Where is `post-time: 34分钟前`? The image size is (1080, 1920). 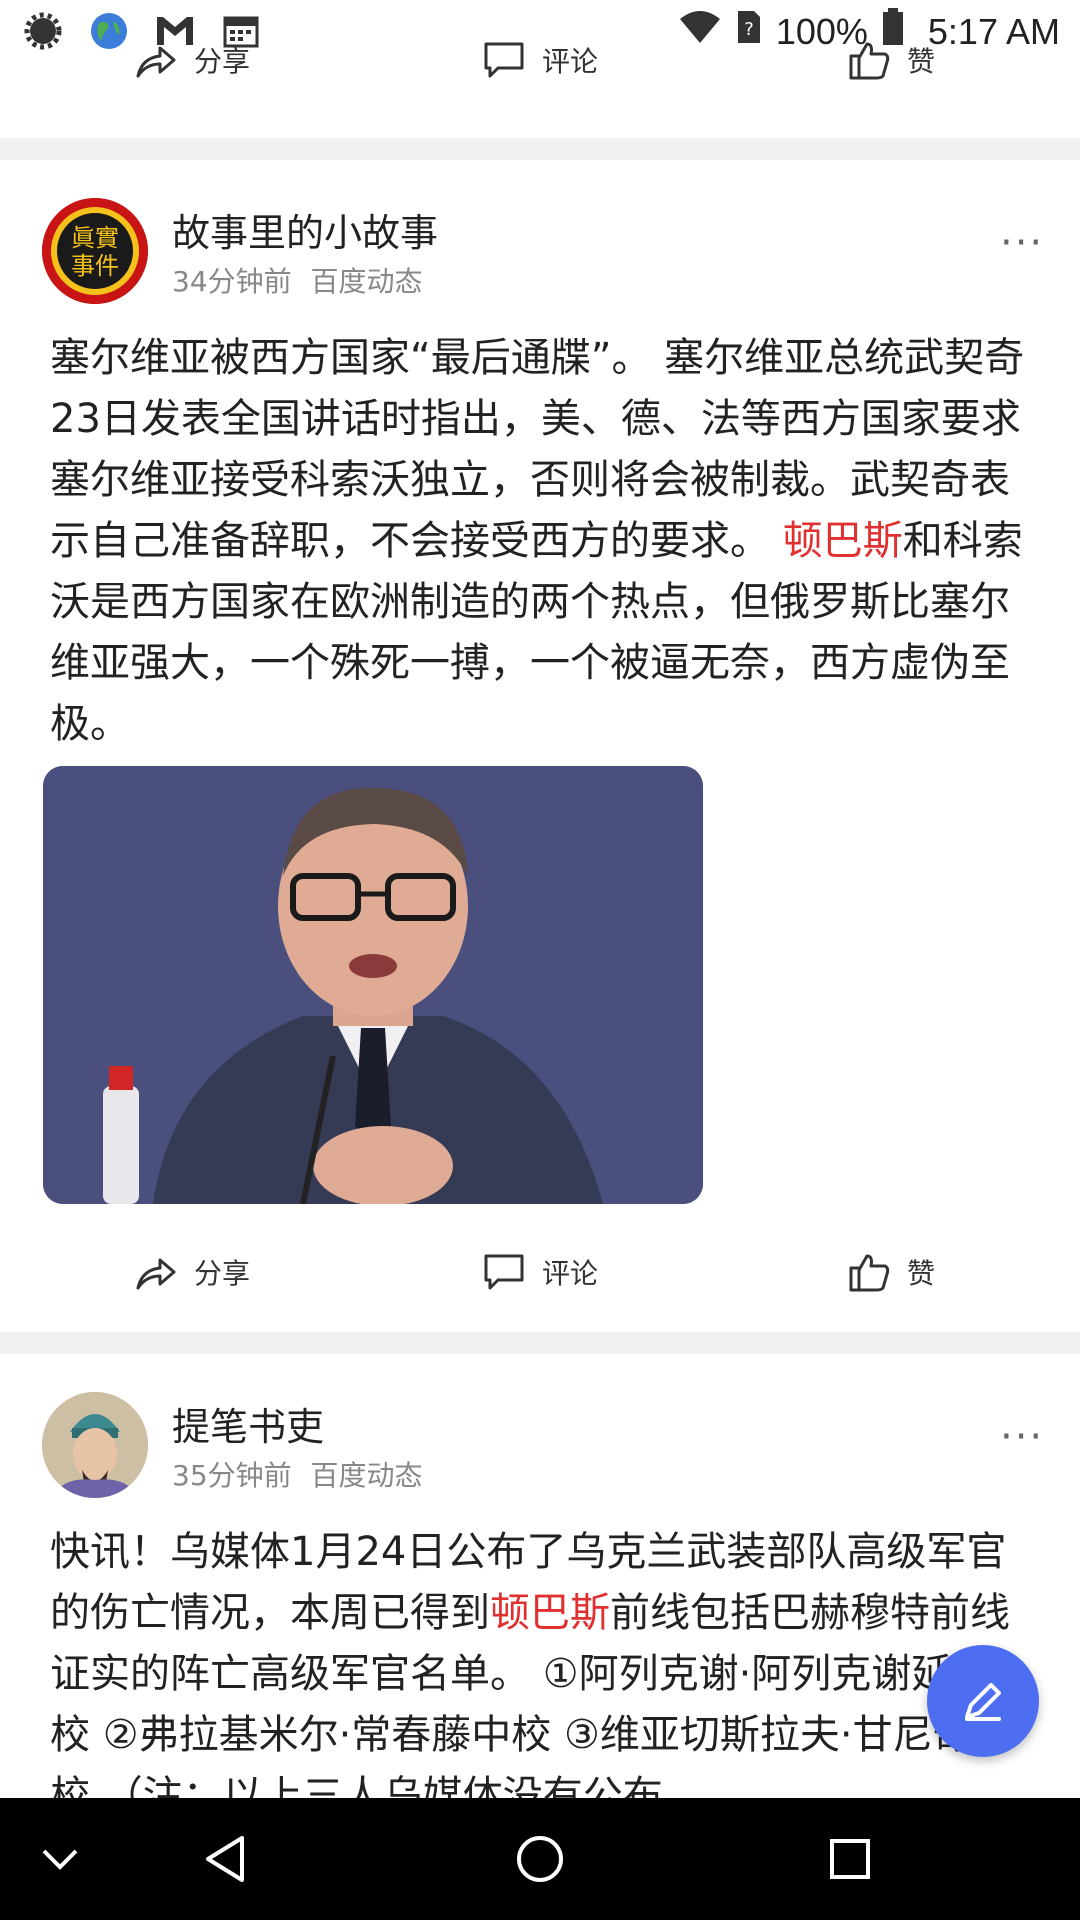
post-time: 34分钟前 is located at coordinates (232, 281).